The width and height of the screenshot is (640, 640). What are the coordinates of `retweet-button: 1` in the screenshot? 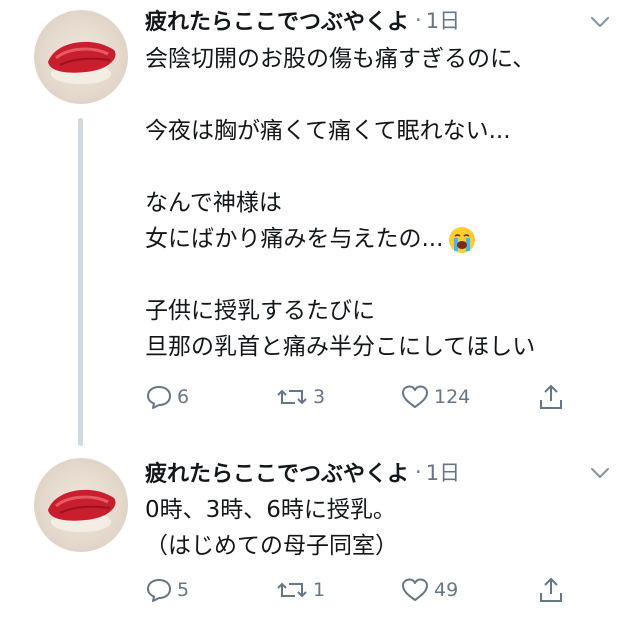 It's located at (300, 590).